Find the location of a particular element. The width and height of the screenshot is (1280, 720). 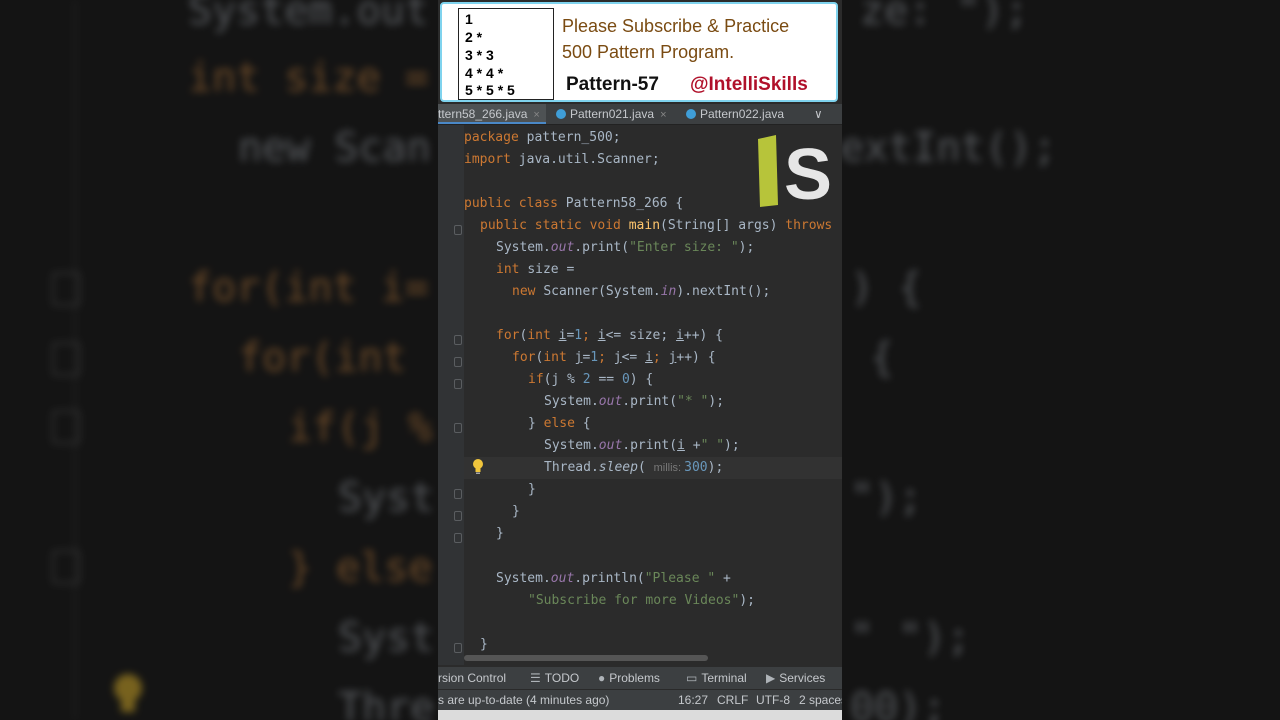

tab-pattern021: Pattern021.java × is located at coordinates (611, 114).